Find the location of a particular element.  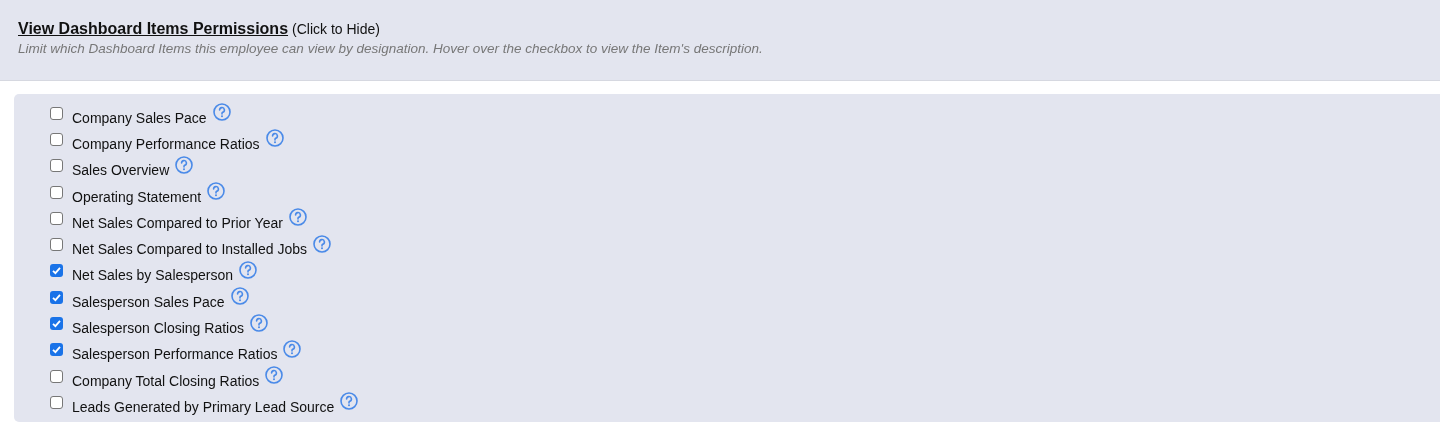

item-label: Salesperson Performance Ratios is located at coordinates (175, 354).